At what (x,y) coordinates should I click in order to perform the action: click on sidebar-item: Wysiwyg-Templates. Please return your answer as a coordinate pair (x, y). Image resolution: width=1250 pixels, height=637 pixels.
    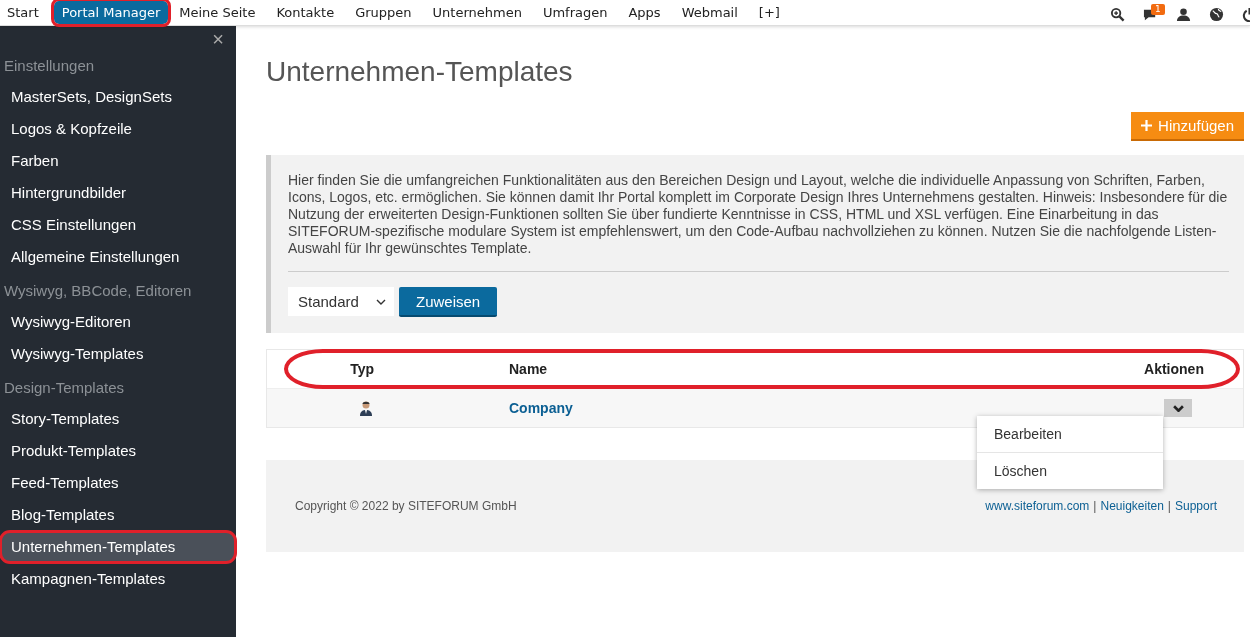
    Looking at the image, I should click on (118, 354).